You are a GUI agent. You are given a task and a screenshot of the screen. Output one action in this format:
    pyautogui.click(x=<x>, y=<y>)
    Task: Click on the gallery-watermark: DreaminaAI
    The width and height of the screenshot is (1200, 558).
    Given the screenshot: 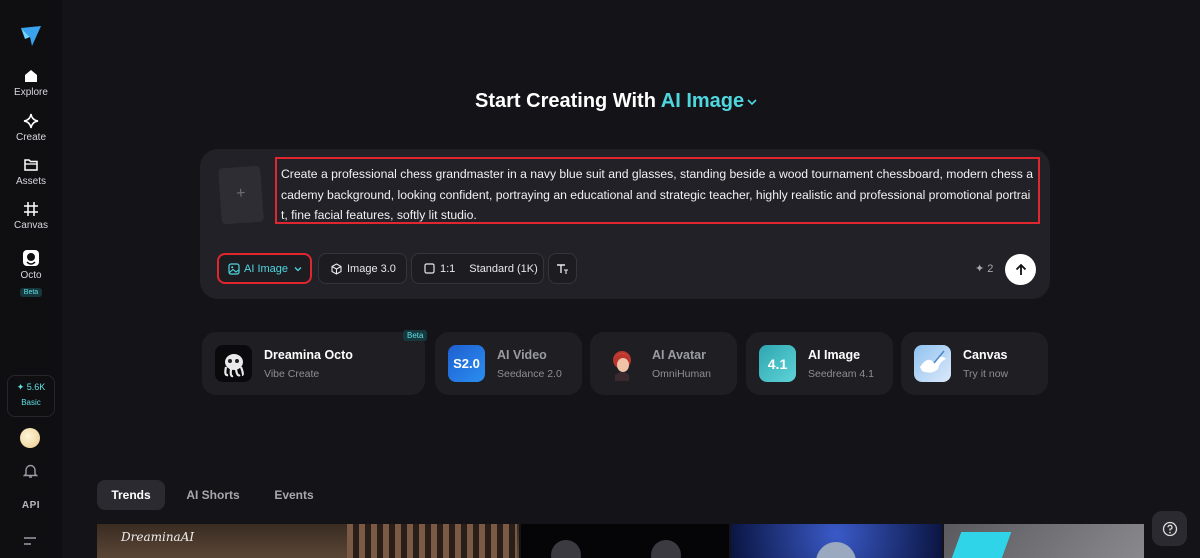 What is the action you would take?
    pyautogui.click(x=158, y=537)
    